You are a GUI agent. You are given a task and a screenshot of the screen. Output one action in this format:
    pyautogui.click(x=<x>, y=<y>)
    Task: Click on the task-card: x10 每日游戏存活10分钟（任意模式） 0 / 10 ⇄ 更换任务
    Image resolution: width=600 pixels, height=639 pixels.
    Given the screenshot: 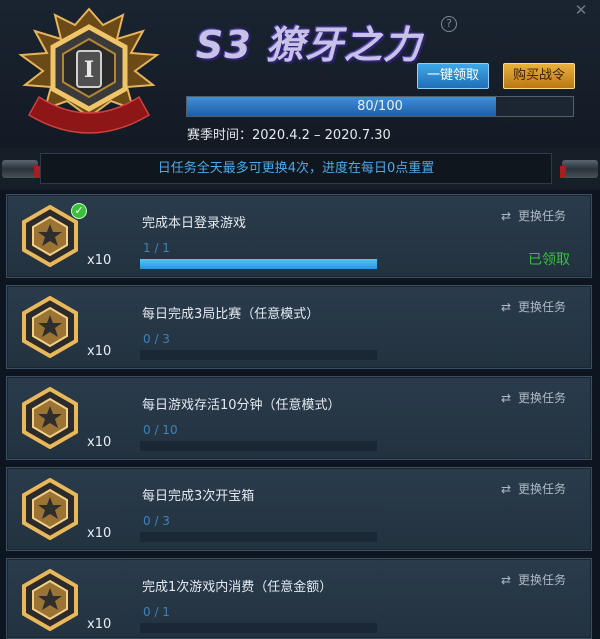 What is the action you would take?
    pyautogui.click(x=299, y=418)
    